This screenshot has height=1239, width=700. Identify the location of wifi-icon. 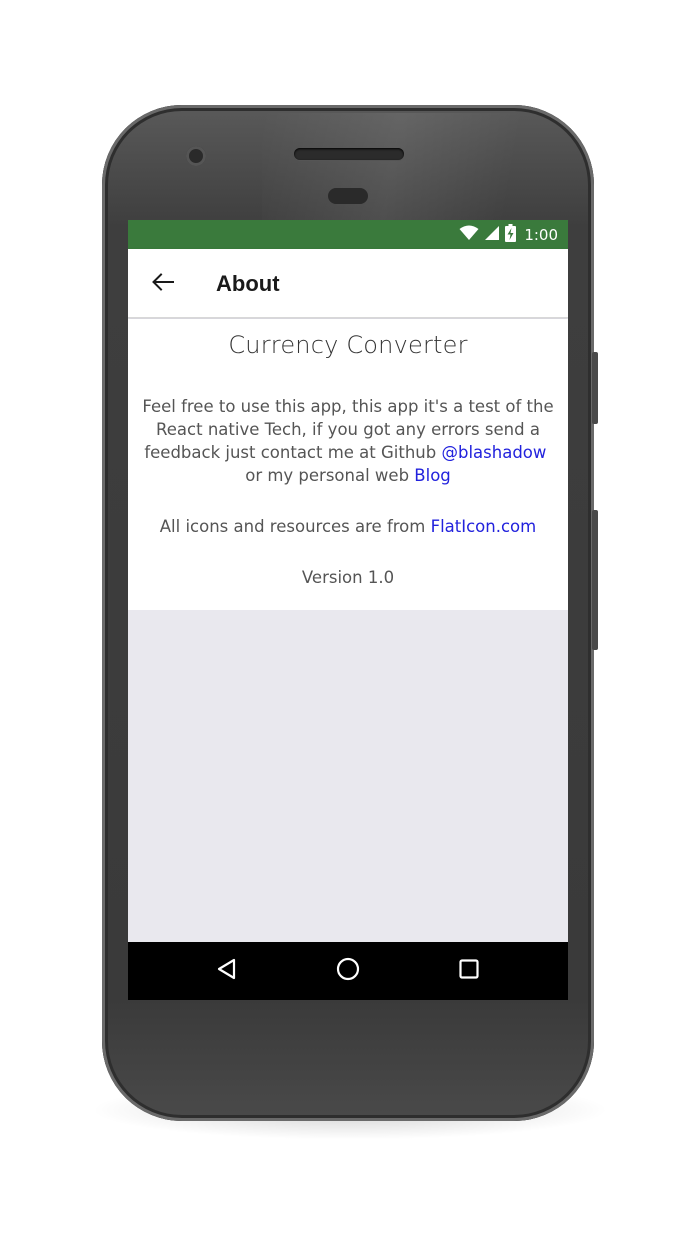
(469, 235).